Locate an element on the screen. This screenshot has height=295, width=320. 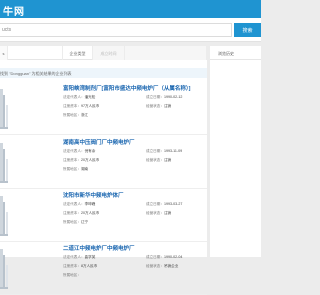
region-row: 所属地区：浙江 is located at coordinates (75, 115).